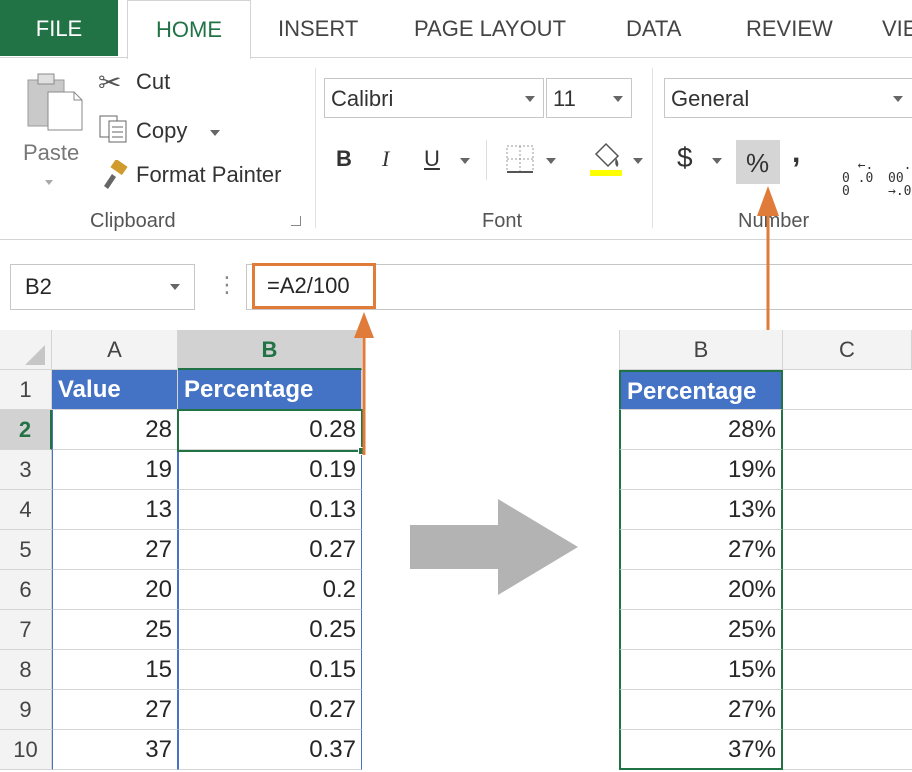 This screenshot has width=912, height=772. What do you see at coordinates (701, 670) in the screenshot?
I see `result-percent-cell: 15%` at bounding box center [701, 670].